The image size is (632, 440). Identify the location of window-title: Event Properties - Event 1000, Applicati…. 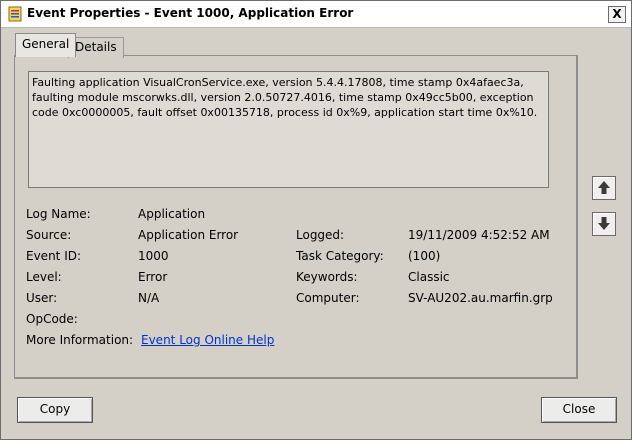
(190, 13).